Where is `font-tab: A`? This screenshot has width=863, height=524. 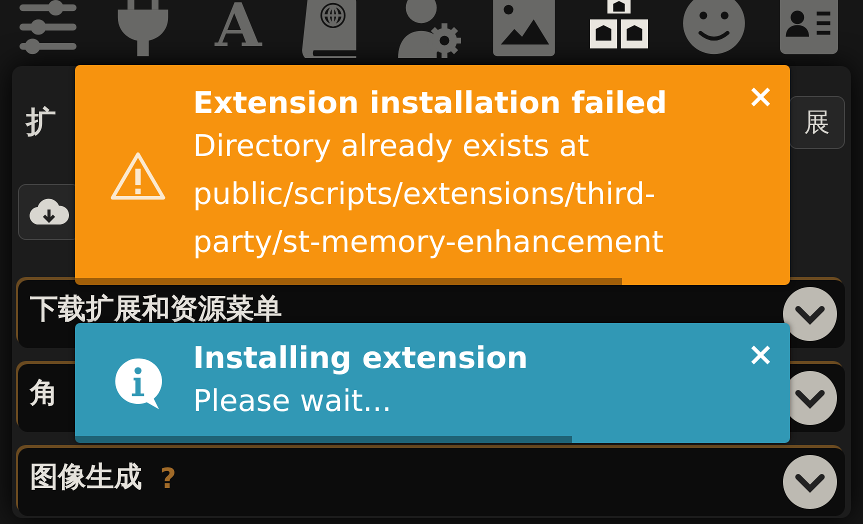 font-tab: A is located at coordinates (238, 29).